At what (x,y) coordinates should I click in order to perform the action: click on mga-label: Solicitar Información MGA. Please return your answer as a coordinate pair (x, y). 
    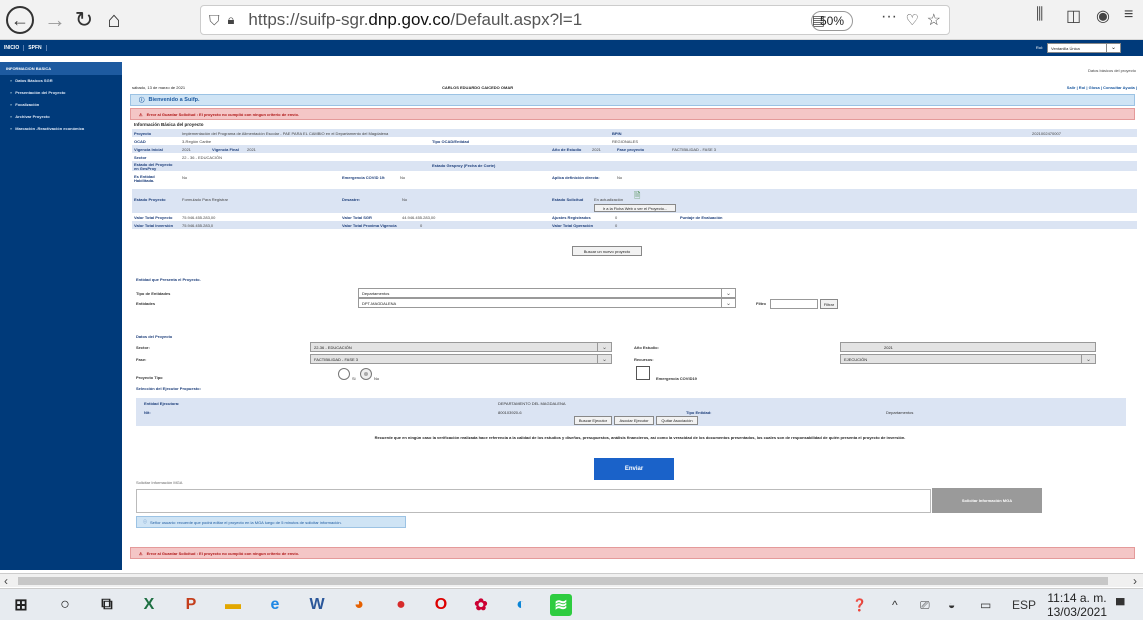
    Looking at the image, I should click on (159, 482).